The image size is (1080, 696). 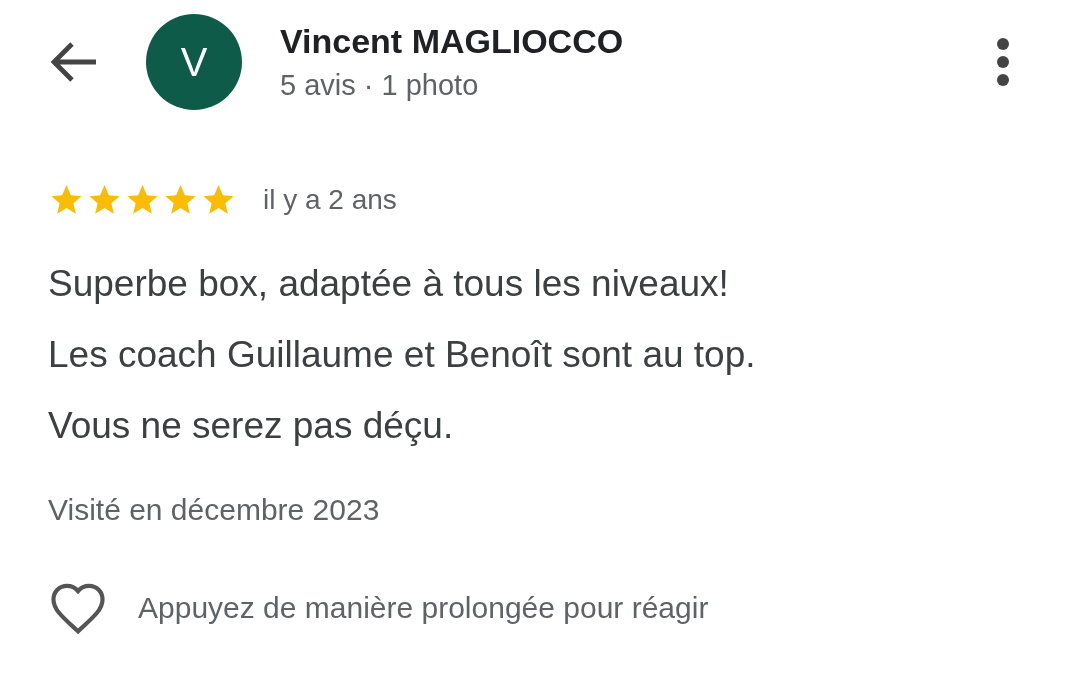 What do you see at coordinates (389, 284) in the screenshot?
I see `review-text: Superbe box, adaptée à tous les niveaux!` at bounding box center [389, 284].